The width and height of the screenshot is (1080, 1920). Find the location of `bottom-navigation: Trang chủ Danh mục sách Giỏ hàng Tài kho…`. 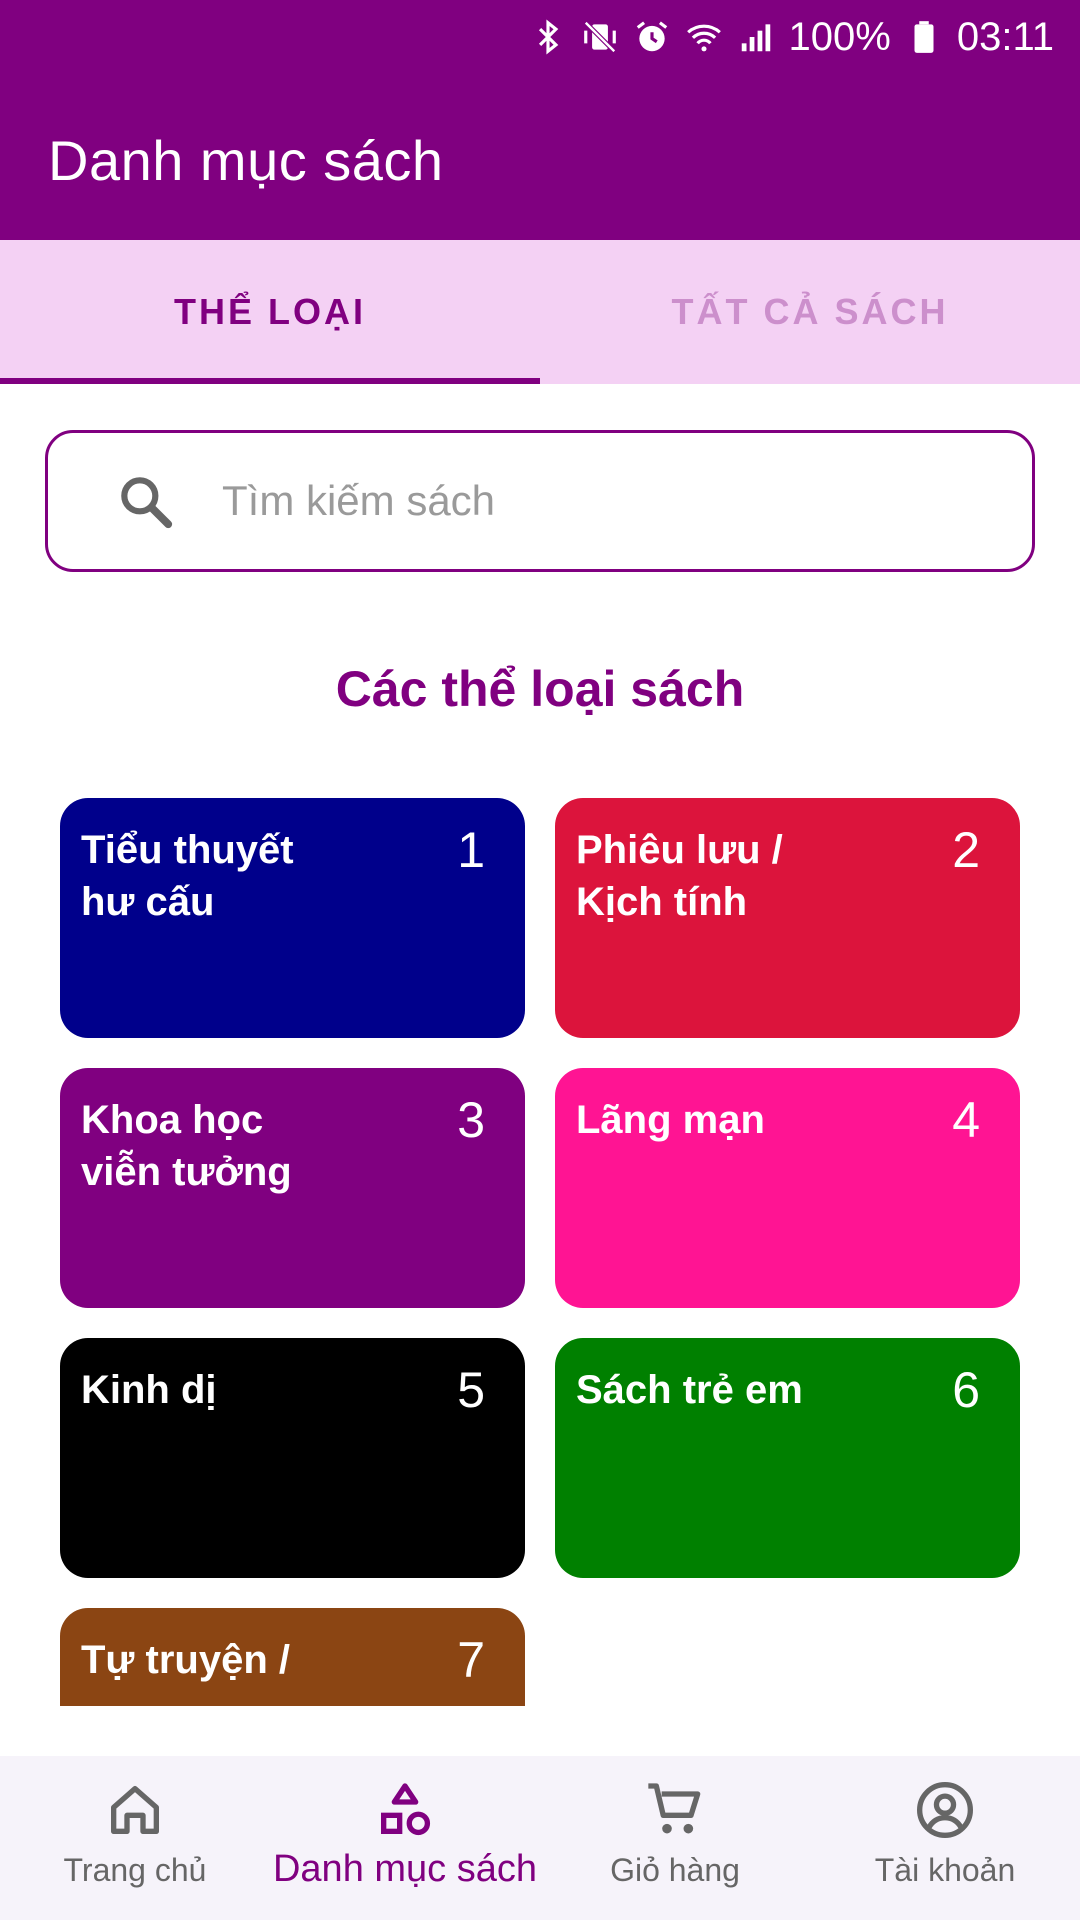

bottom-navigation: Trang chủ Danh mục sách Giỏ hàng Tài kho… is located at coordinates (540, 1838).